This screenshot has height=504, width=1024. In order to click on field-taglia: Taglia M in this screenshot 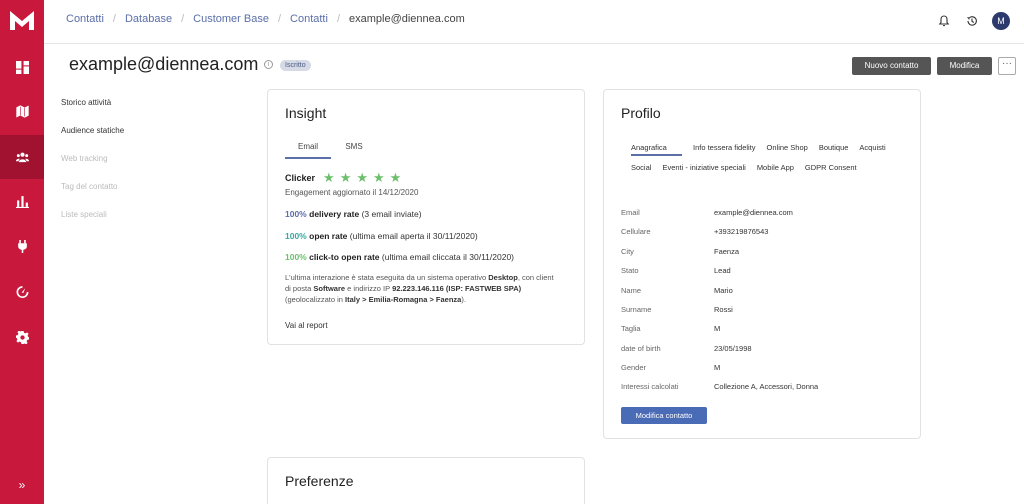, I will do `click(671, 328)`.